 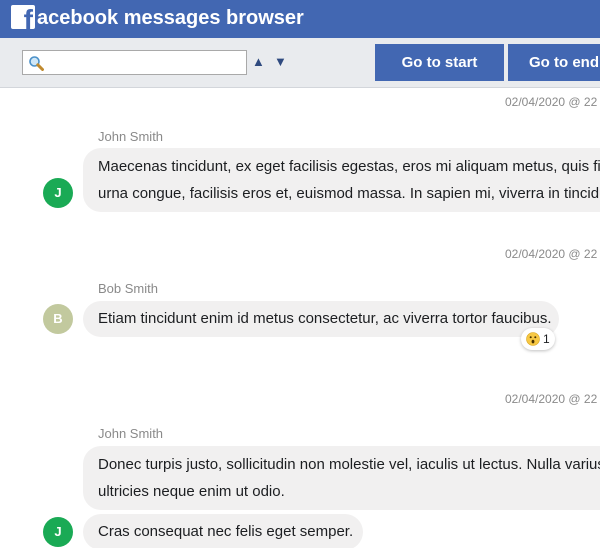 What do you see at coordinates (300, 63) in the screenshot?
I see `toolbar: ▲ ▼ Go to start Go to end` at bounding box center [300, 63].